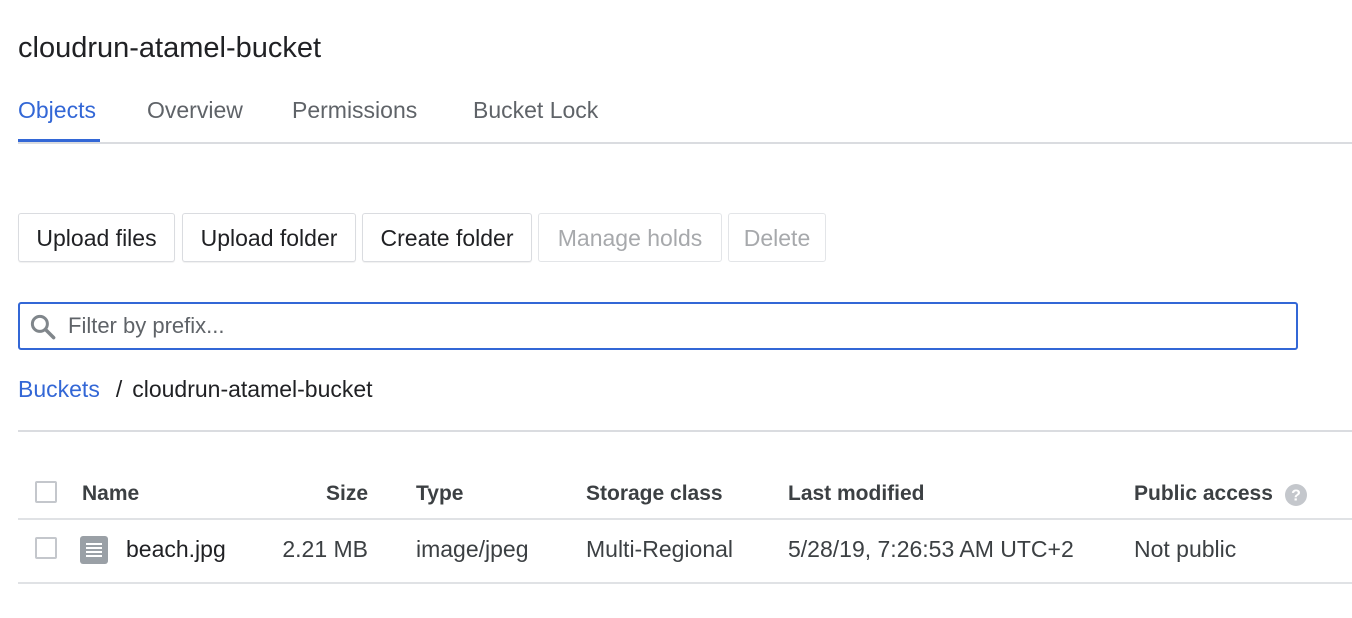 Image resolution: width=1352 pixels, height=618 pixels. What do you see at coordinates (110, 494) in the screenshot?
I see `column-header-name: Name` at bounding box center [110, 494].